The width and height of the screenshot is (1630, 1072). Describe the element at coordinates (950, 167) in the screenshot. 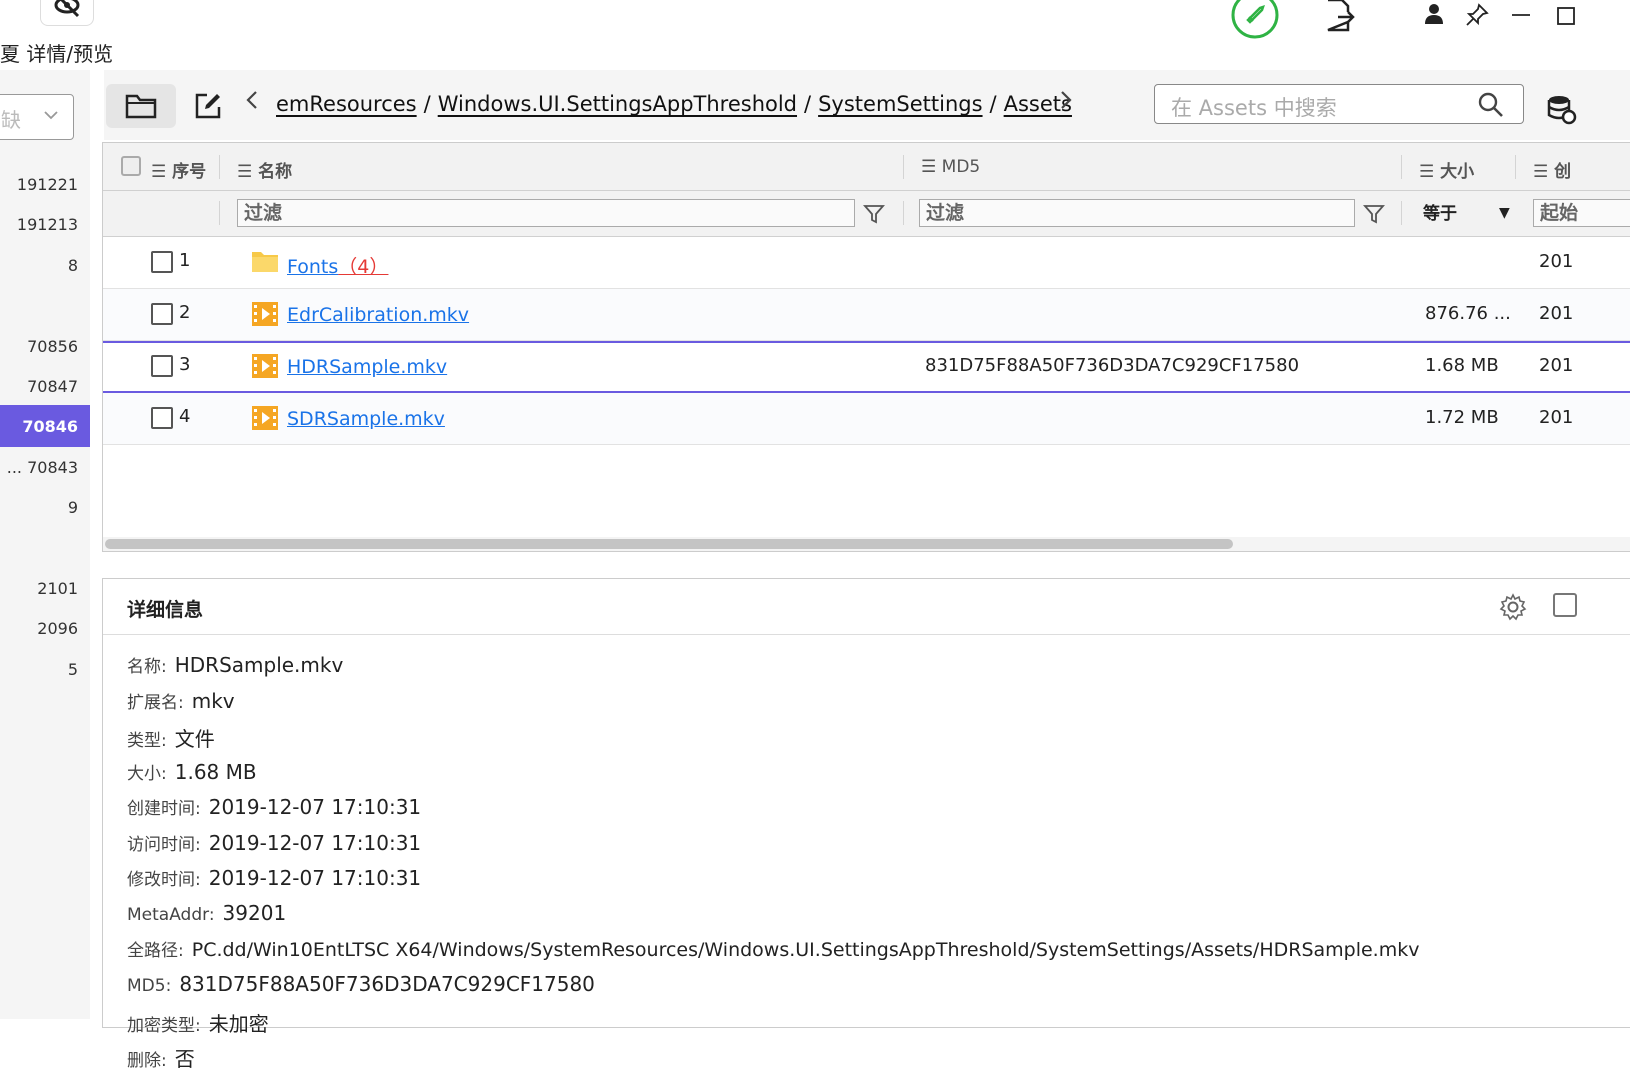

I see `column-header-md5: ☰ MD5` at that location.